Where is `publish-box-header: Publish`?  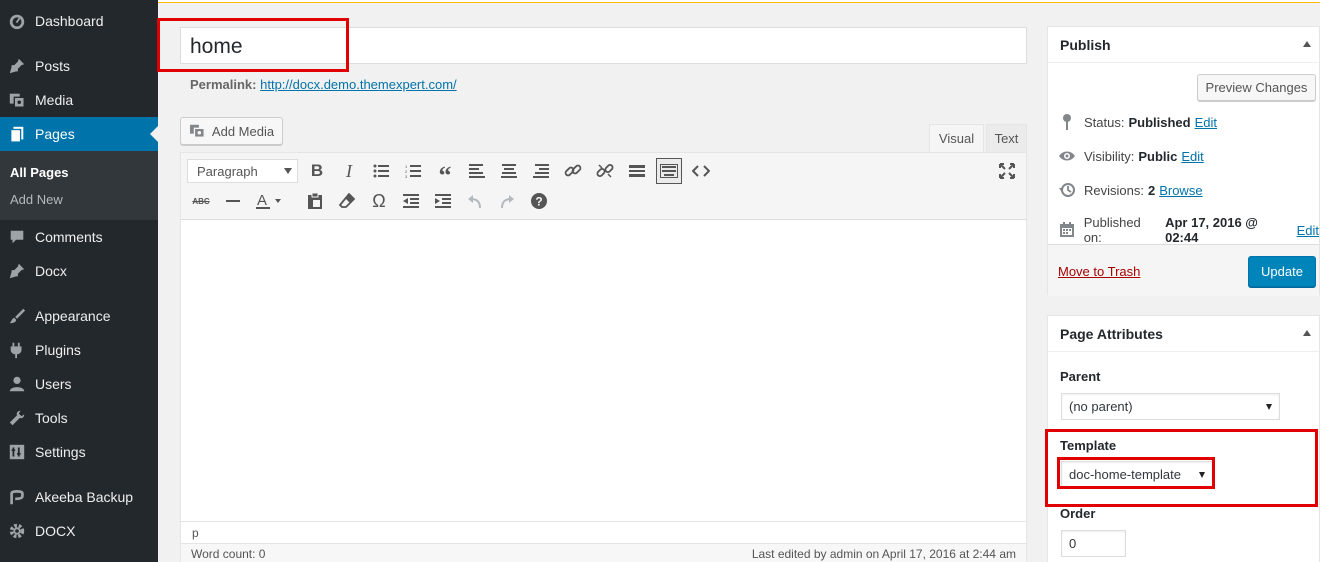
publish-box-header: Publish is located at coordinates (1183, 45).